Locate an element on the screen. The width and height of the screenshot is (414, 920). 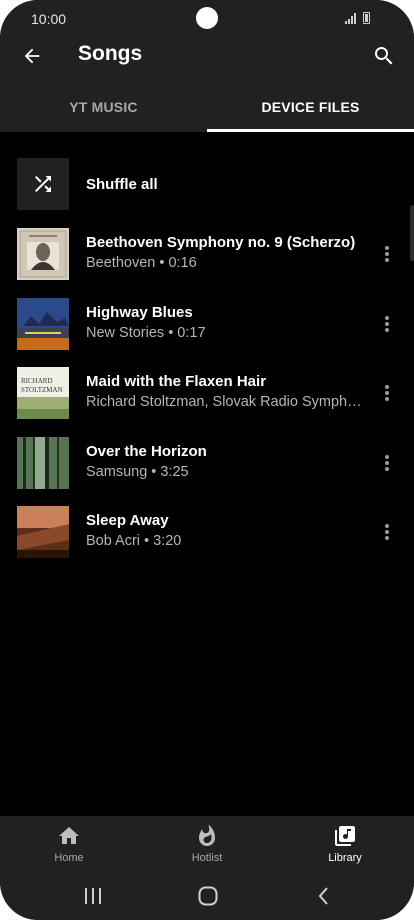
signal-icon is located at coordinates (350, 18).